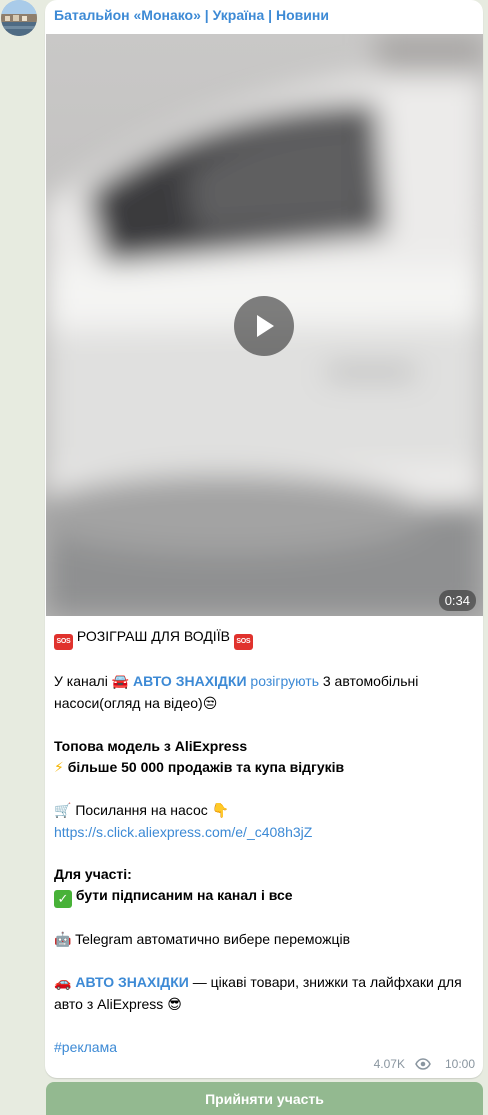 The image size is (488, 1115). I want to click on message-time: 10:00, so click(459, 1064).